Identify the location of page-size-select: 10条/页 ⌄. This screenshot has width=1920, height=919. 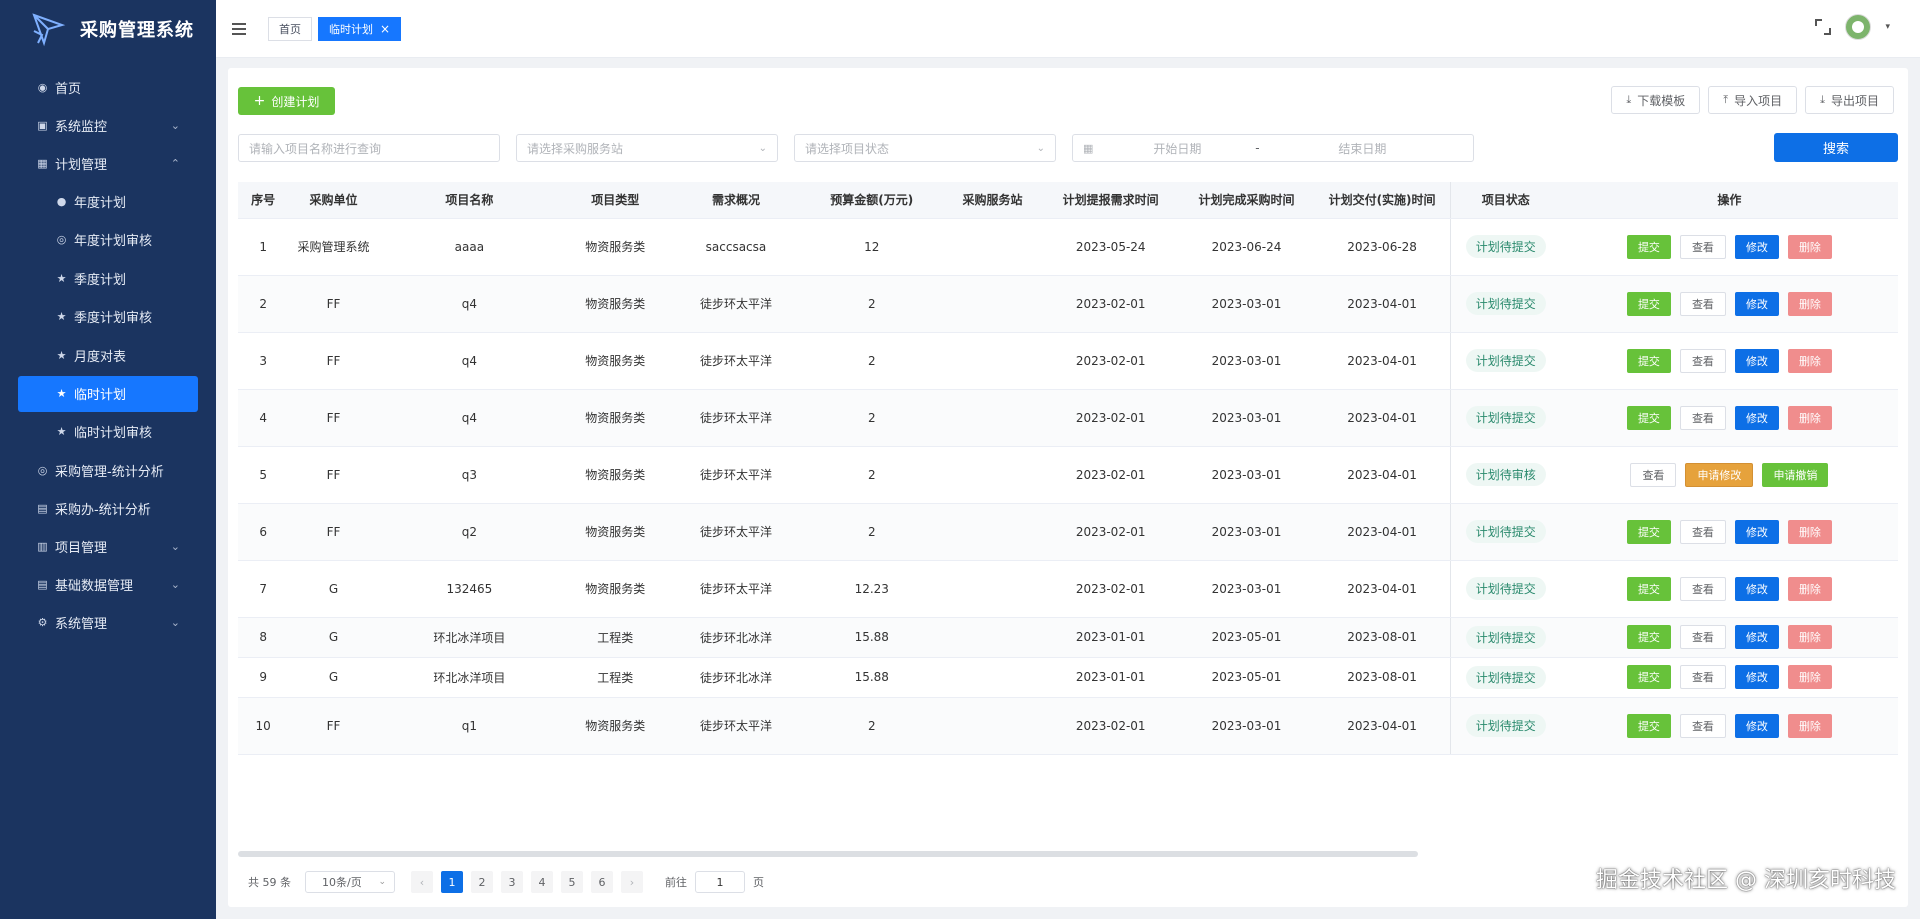
(350, 882).